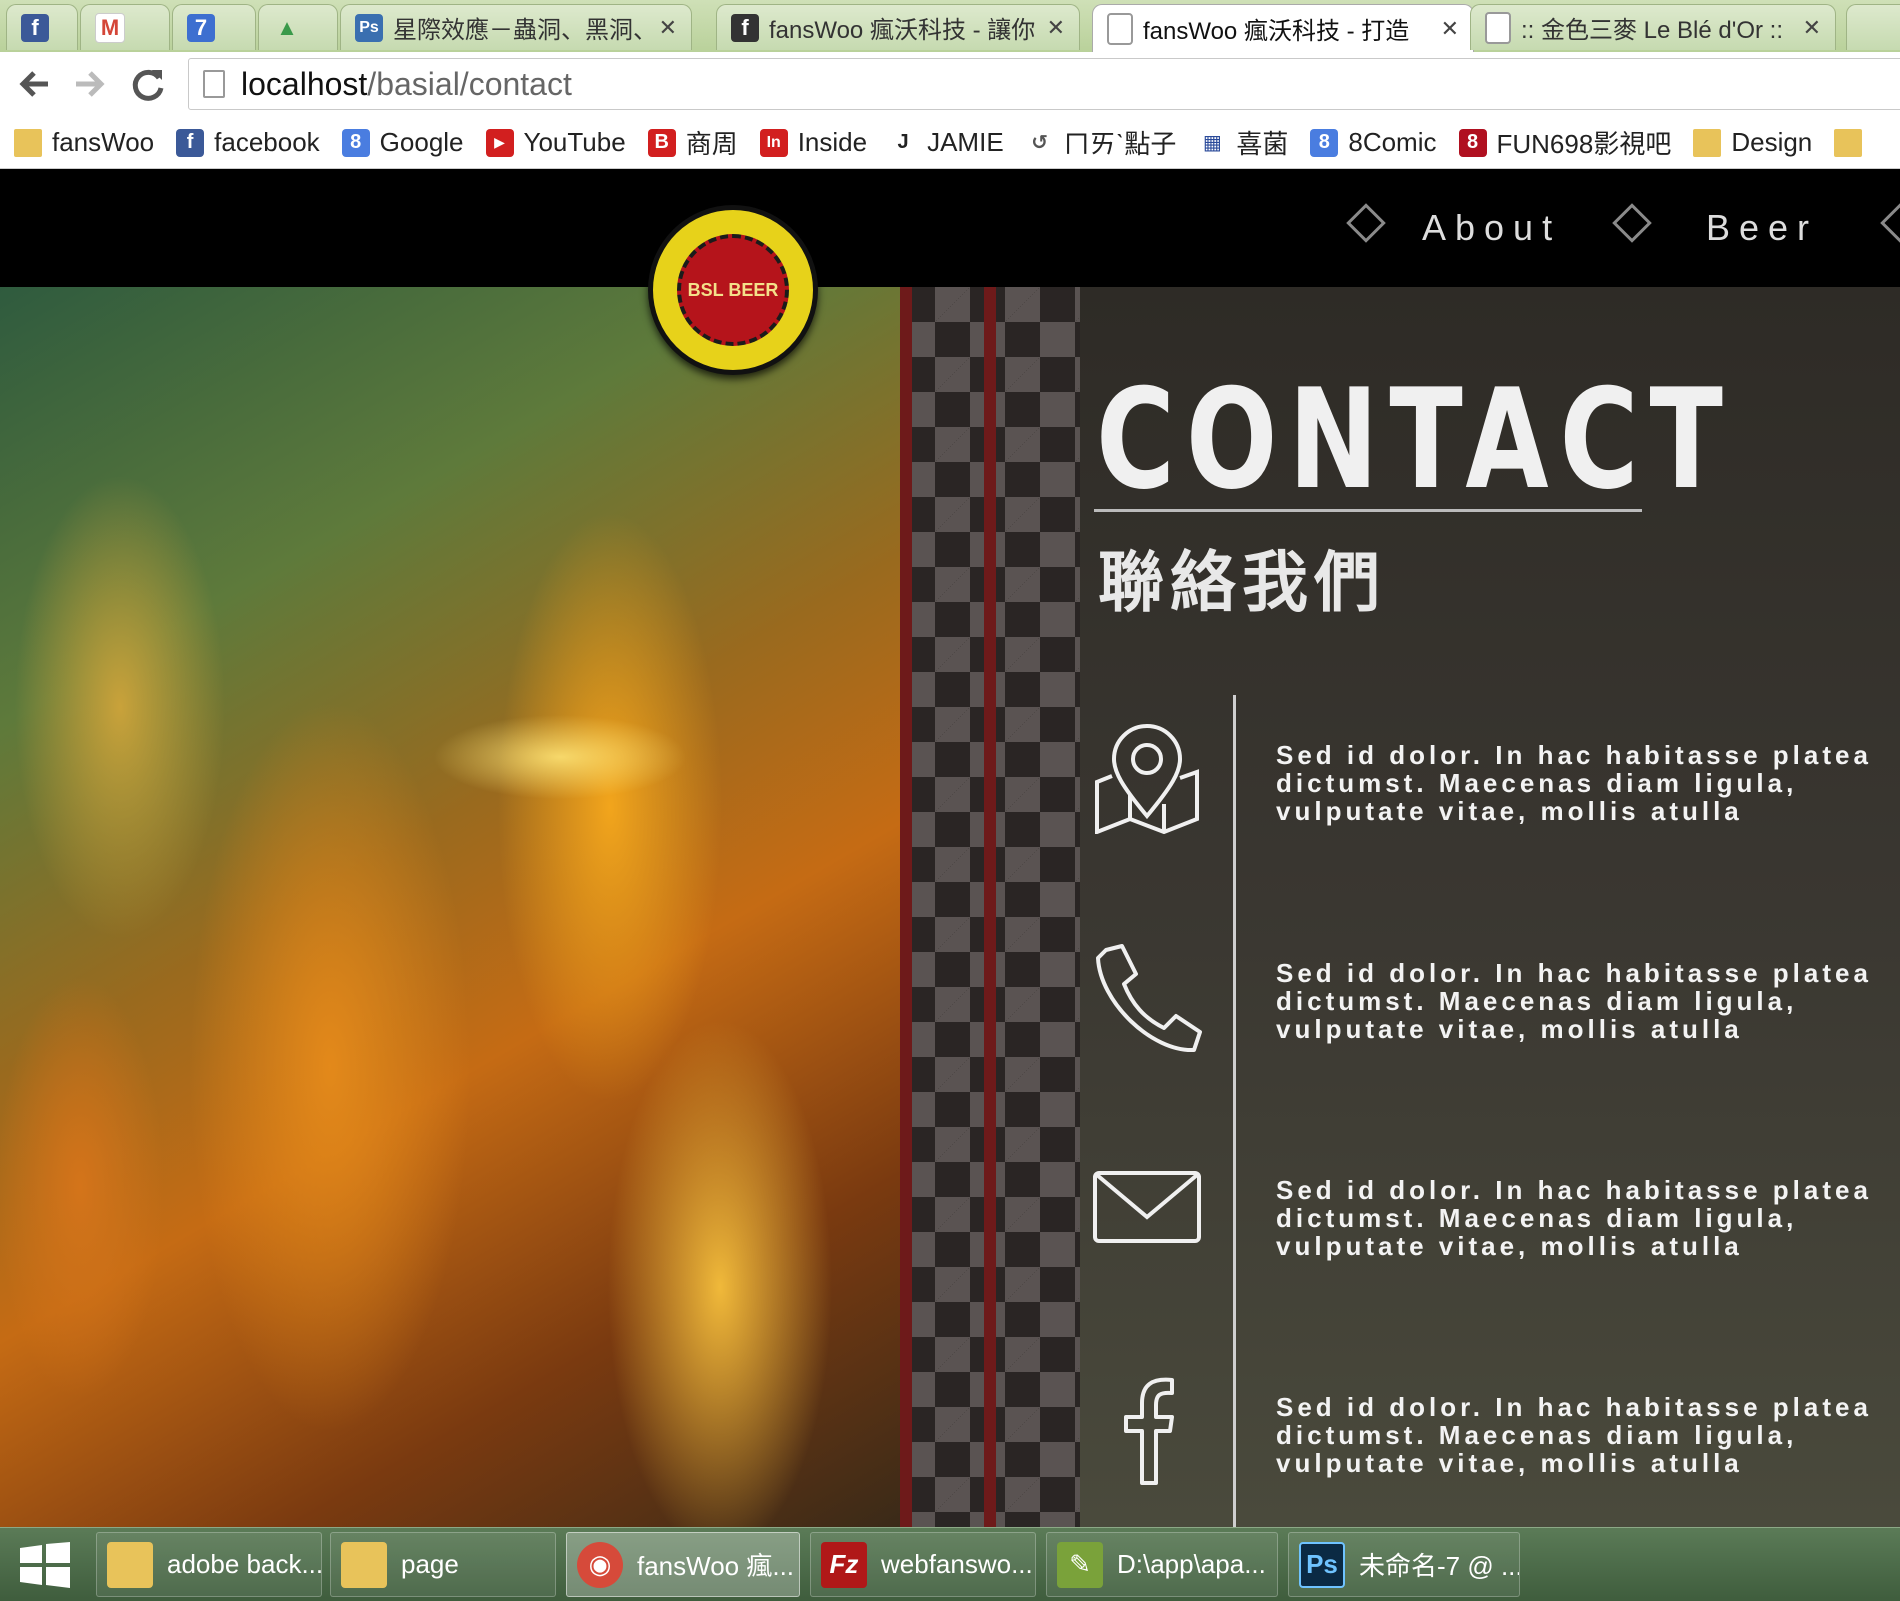 Image resolution: width=1900 pixels, height=1601 pixels. Describe the element at coordinates (1491, 228) in the screenshot. I see `nav-link-about: About` at that location.